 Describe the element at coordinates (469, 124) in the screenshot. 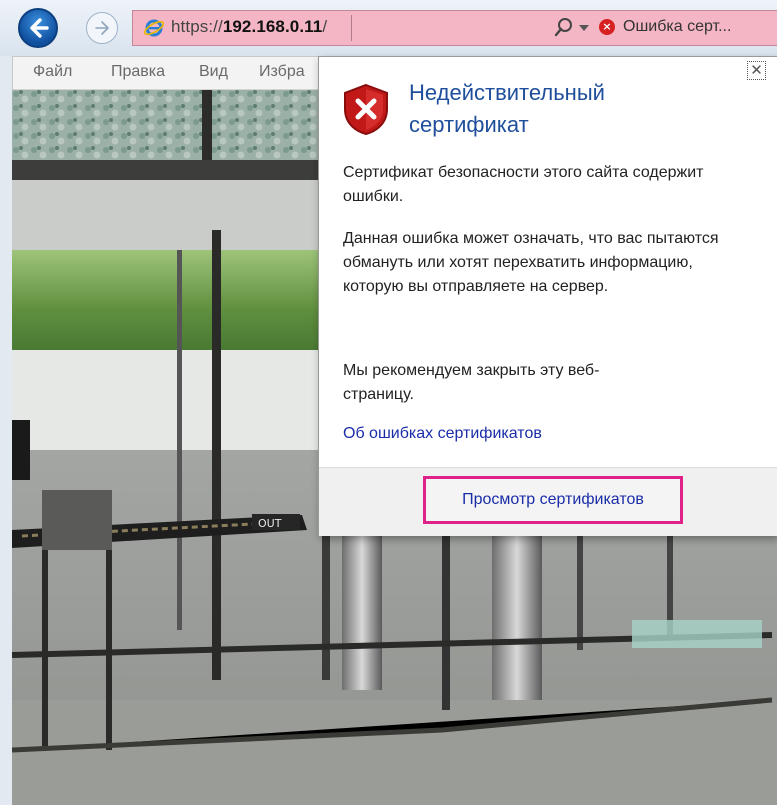

I see `popup-title-line2: сертификат` at that location.